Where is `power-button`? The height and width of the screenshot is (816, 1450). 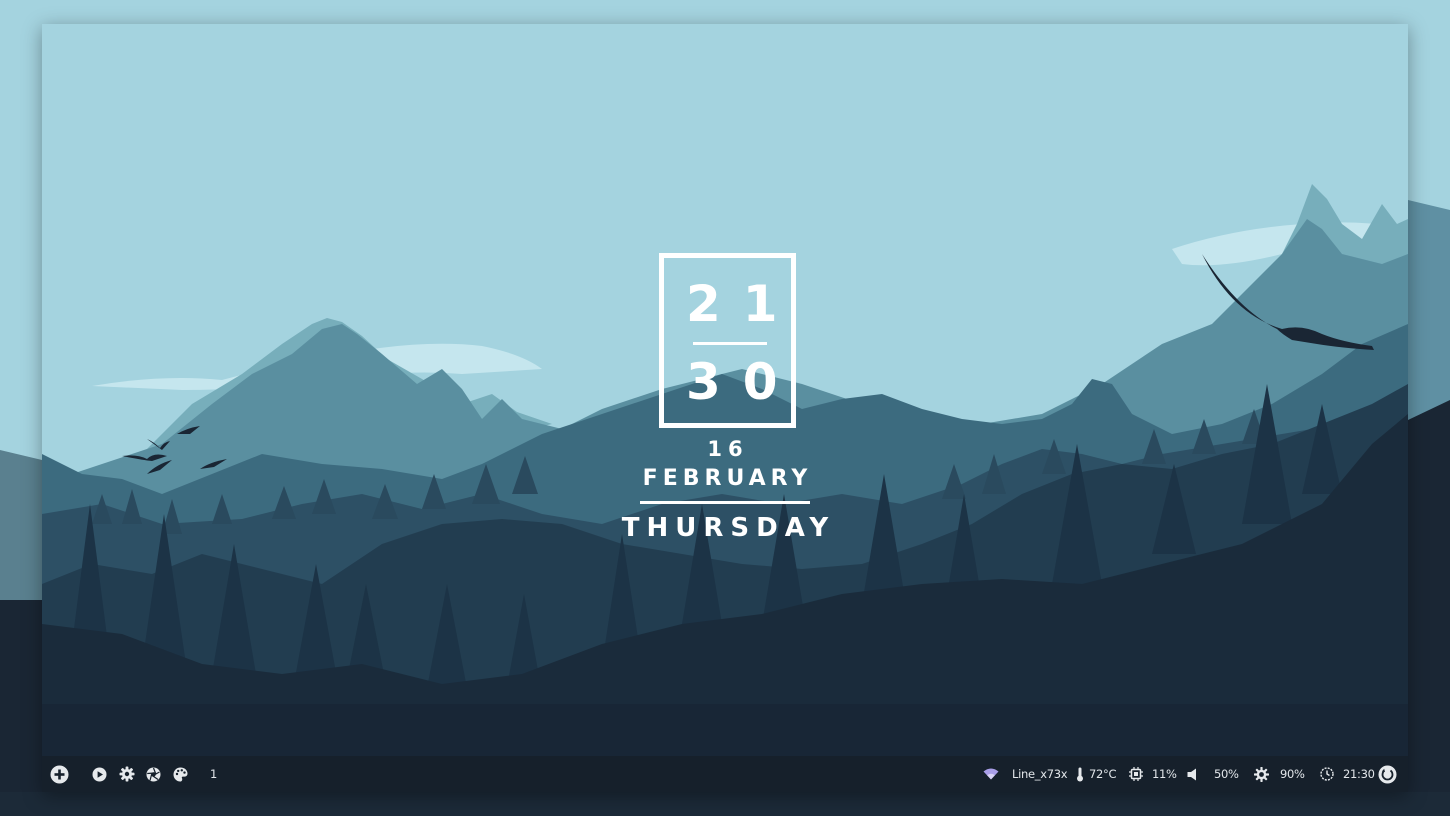 power-button is located at coordinates (1387, 774).